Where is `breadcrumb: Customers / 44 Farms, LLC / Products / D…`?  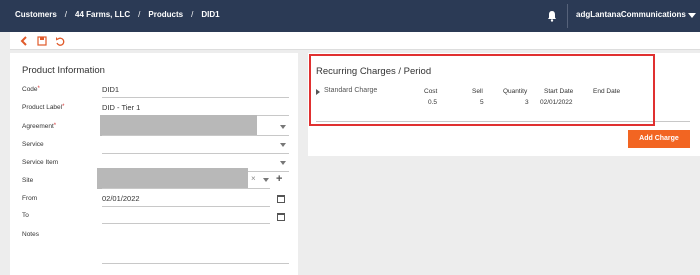
breadcrumb: Customers / 44 Farms, LLC / Products / D… is located at coordinates (117, 14).